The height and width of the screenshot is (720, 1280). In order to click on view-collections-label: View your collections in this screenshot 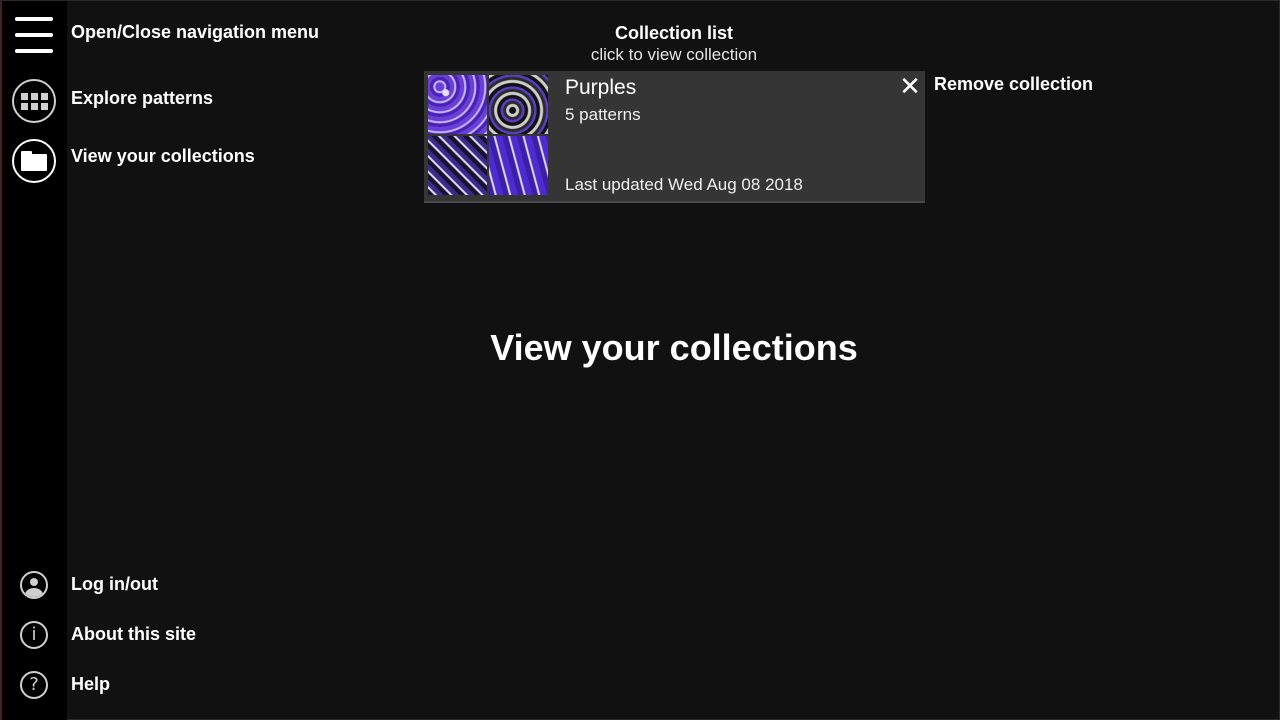, I will do `click(163, 156)`.